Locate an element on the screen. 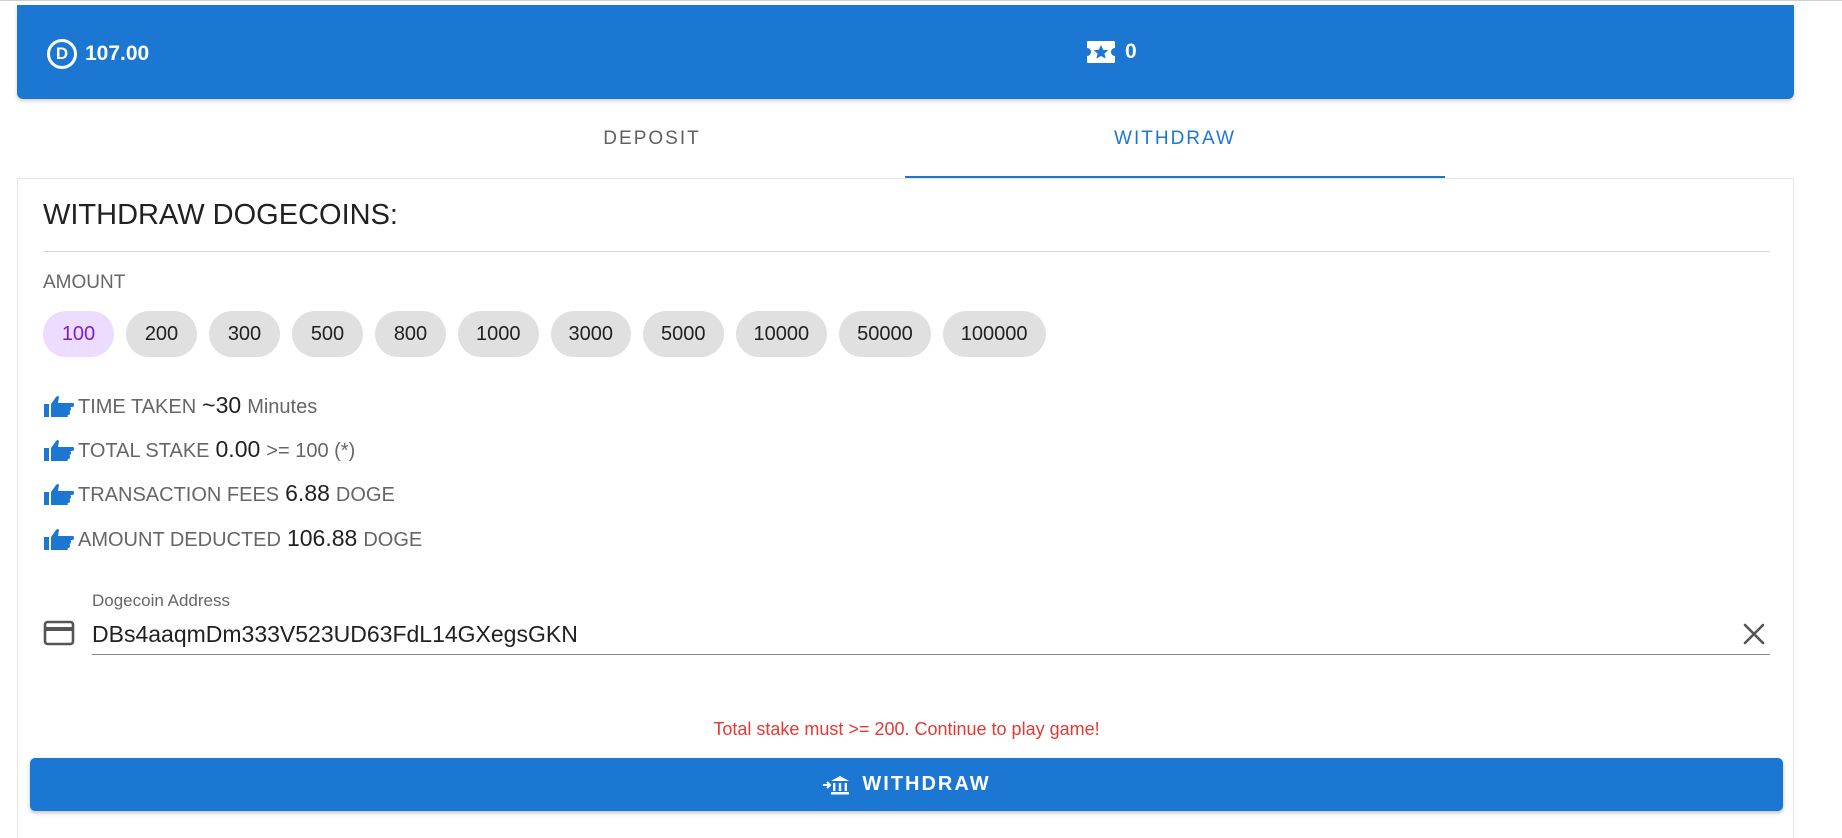  amount-chip-50000: 50000 is located at coordinates (885, 334).